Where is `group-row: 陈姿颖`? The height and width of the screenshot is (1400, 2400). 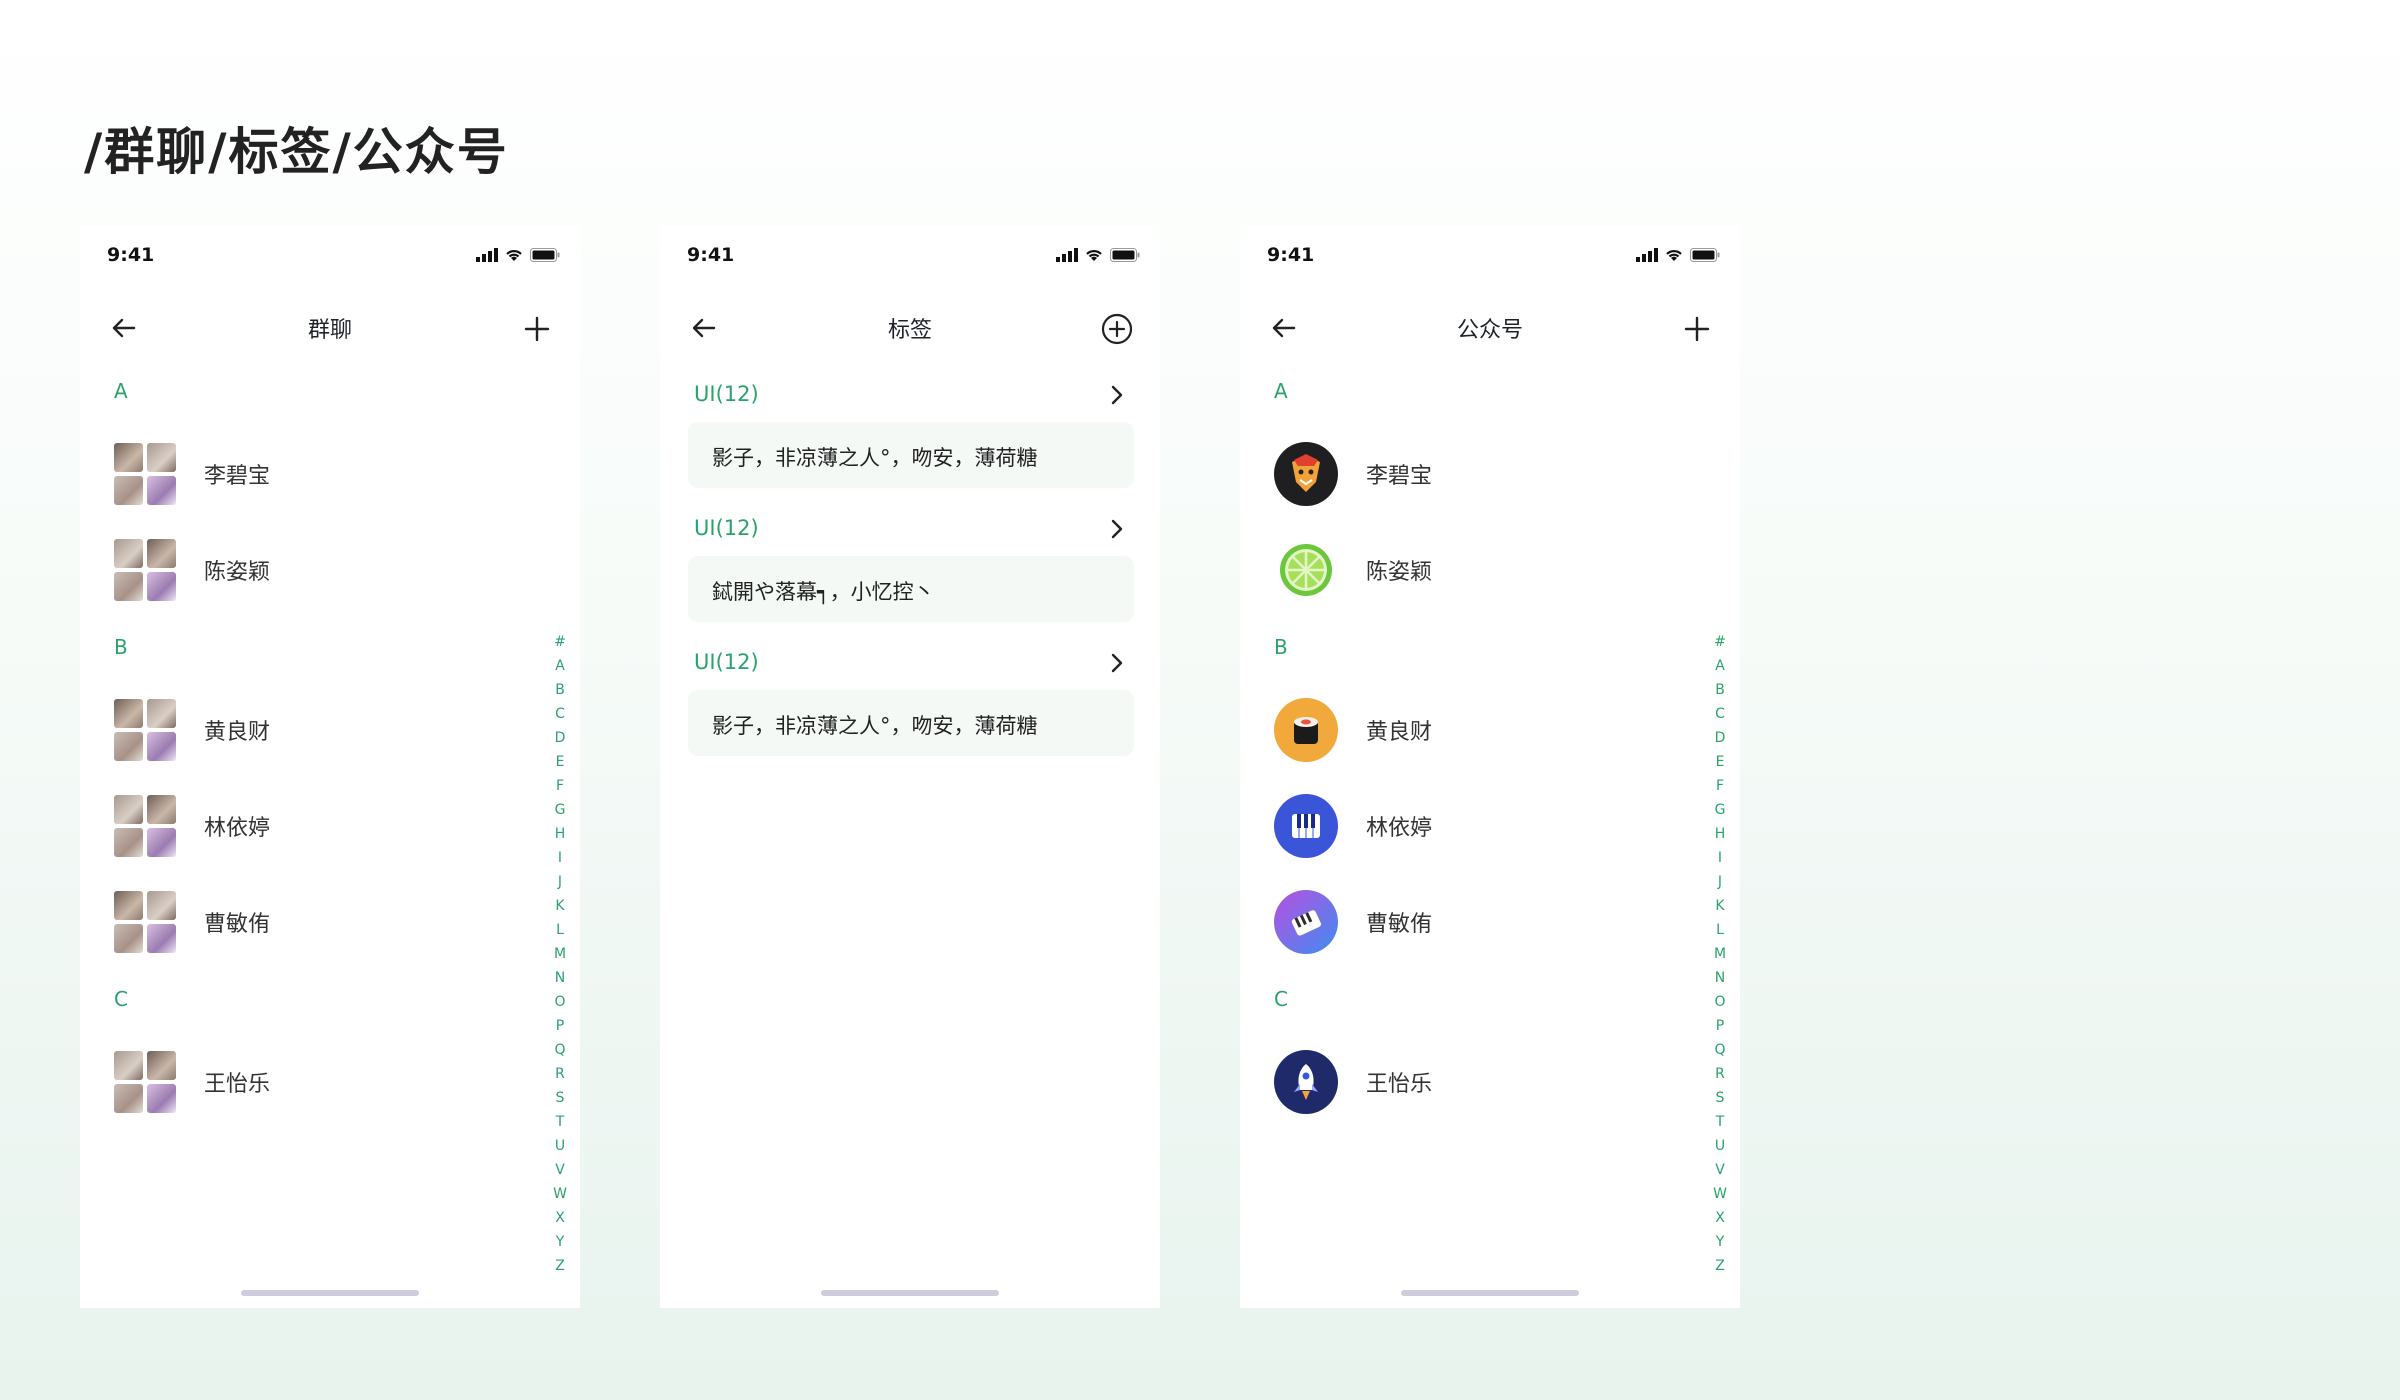
group-row: 陈姿颖 is located at coordinates (304, 570).